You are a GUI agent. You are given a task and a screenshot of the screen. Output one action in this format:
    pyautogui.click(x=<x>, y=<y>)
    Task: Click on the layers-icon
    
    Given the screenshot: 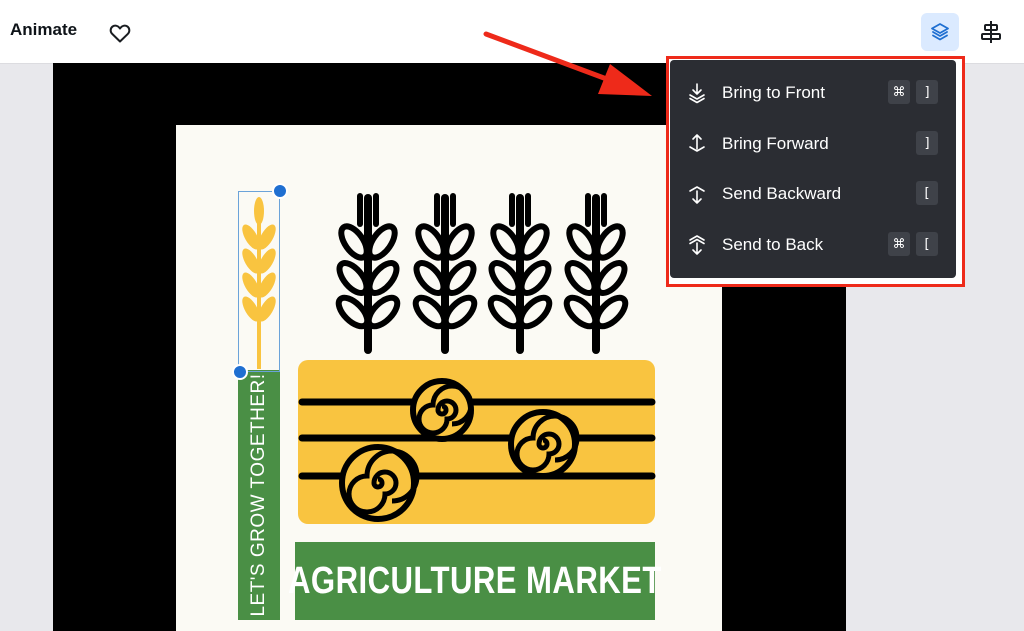 What is the action you would take?
    pyautogui.click(x=940, y=32)
    